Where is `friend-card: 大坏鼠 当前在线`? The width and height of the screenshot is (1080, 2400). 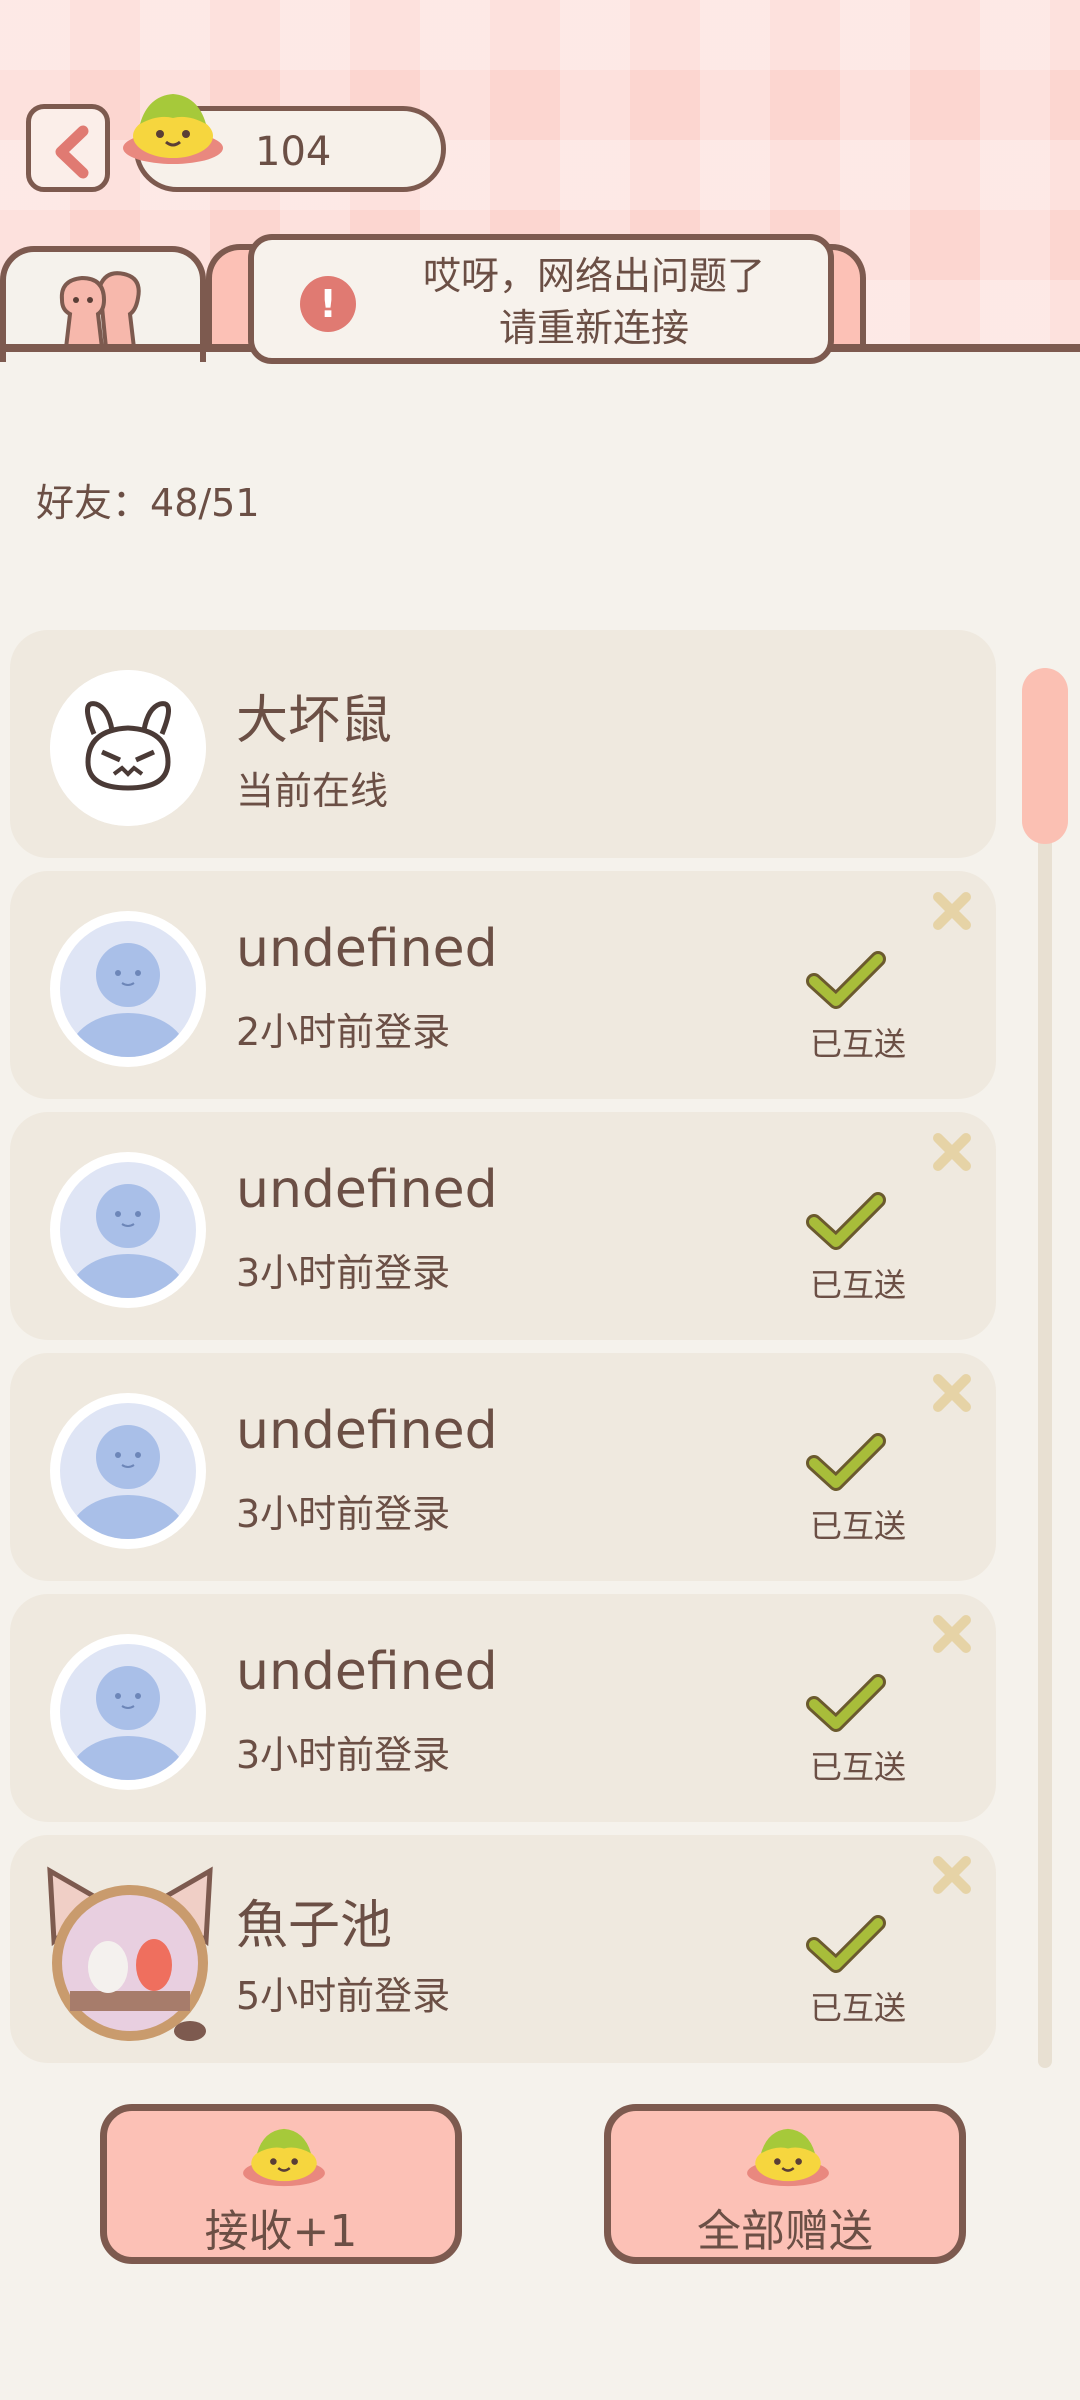 friend-card: 大坏鼠 当前在线 is located at coordinates (503, 744).